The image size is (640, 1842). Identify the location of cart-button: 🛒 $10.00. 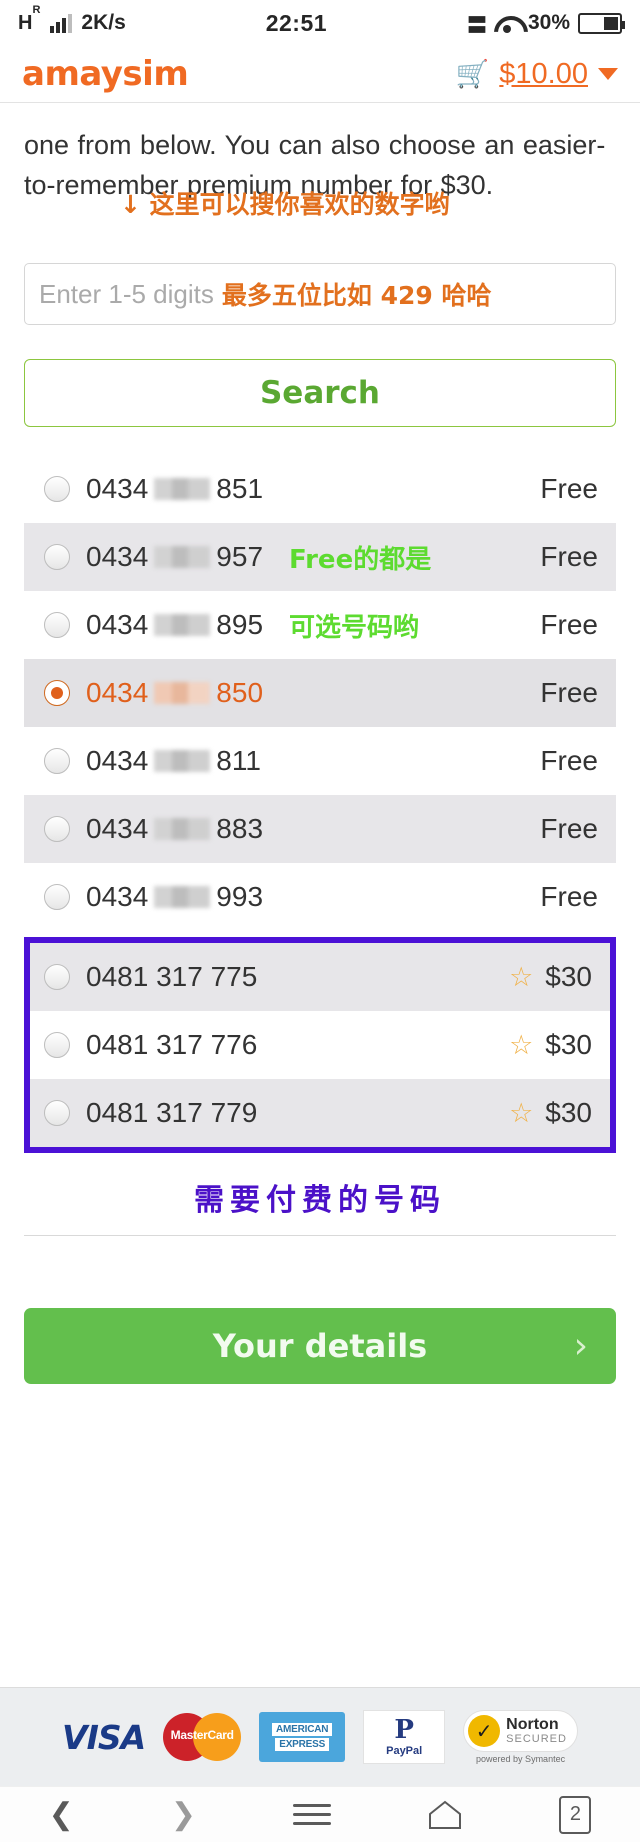
(537, 74).